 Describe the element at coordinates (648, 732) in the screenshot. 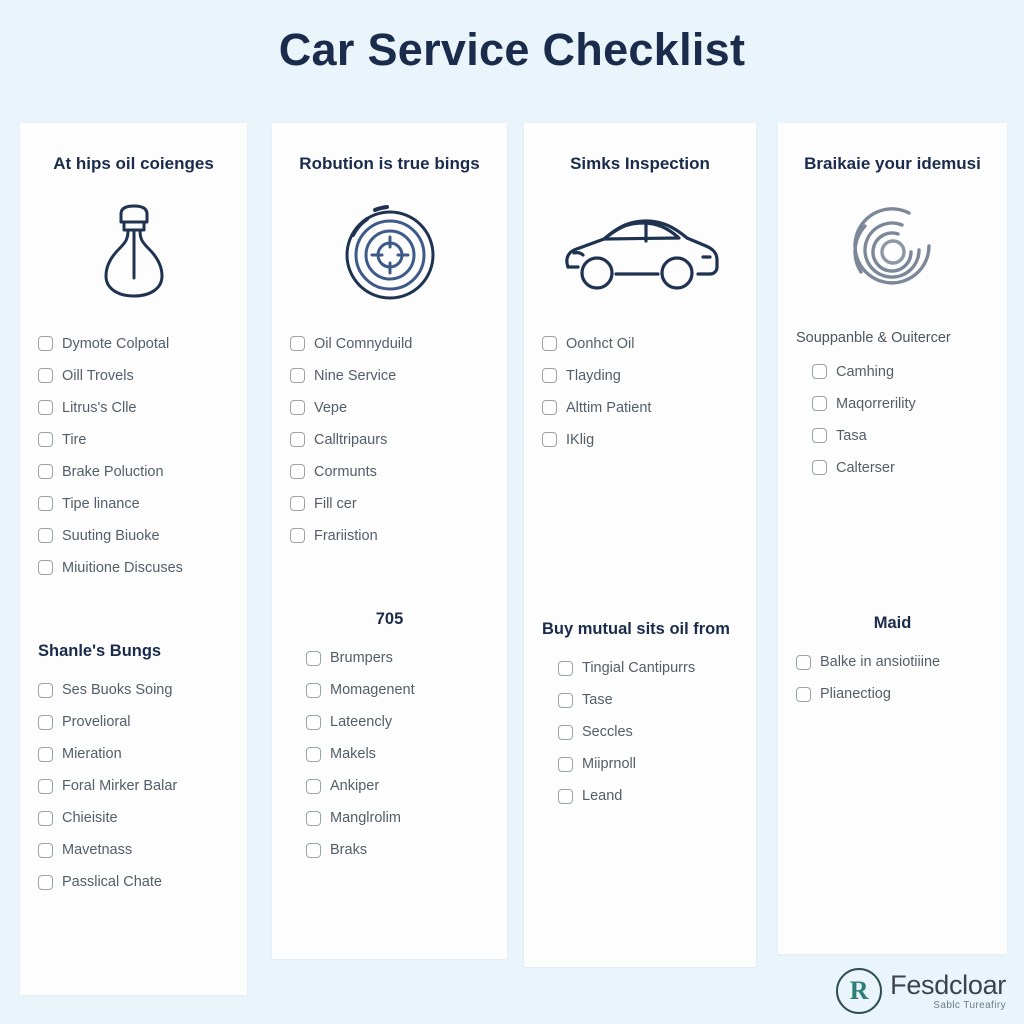

I see `list-item: Seccles` at that location.